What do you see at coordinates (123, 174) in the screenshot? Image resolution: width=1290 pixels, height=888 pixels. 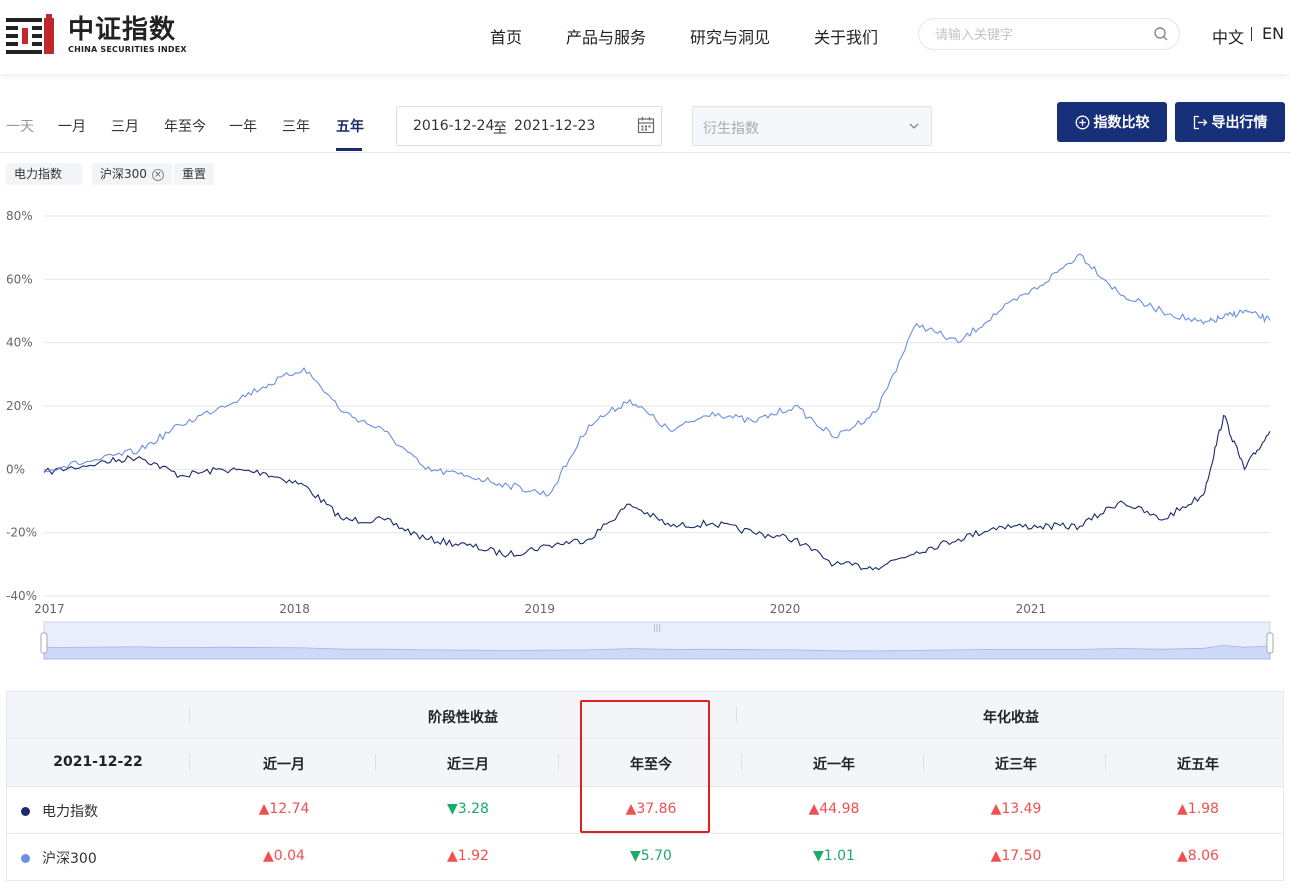 I see `tag-compare-label: 沪深300` at bounding box center [123, 174].